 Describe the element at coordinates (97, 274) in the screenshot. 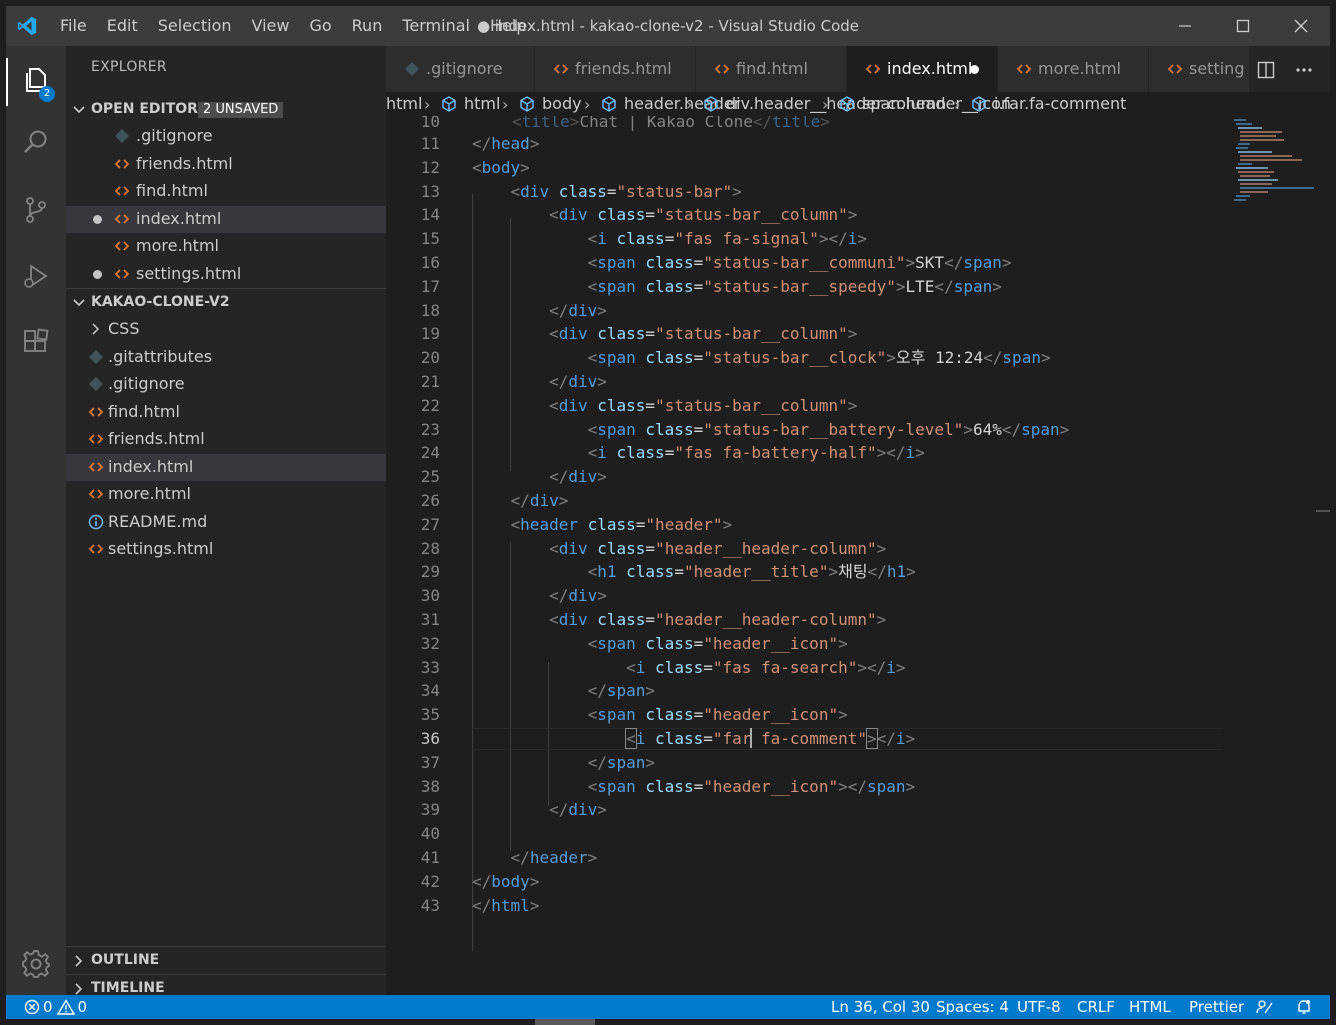

I see `unsaved-dot` at that location.